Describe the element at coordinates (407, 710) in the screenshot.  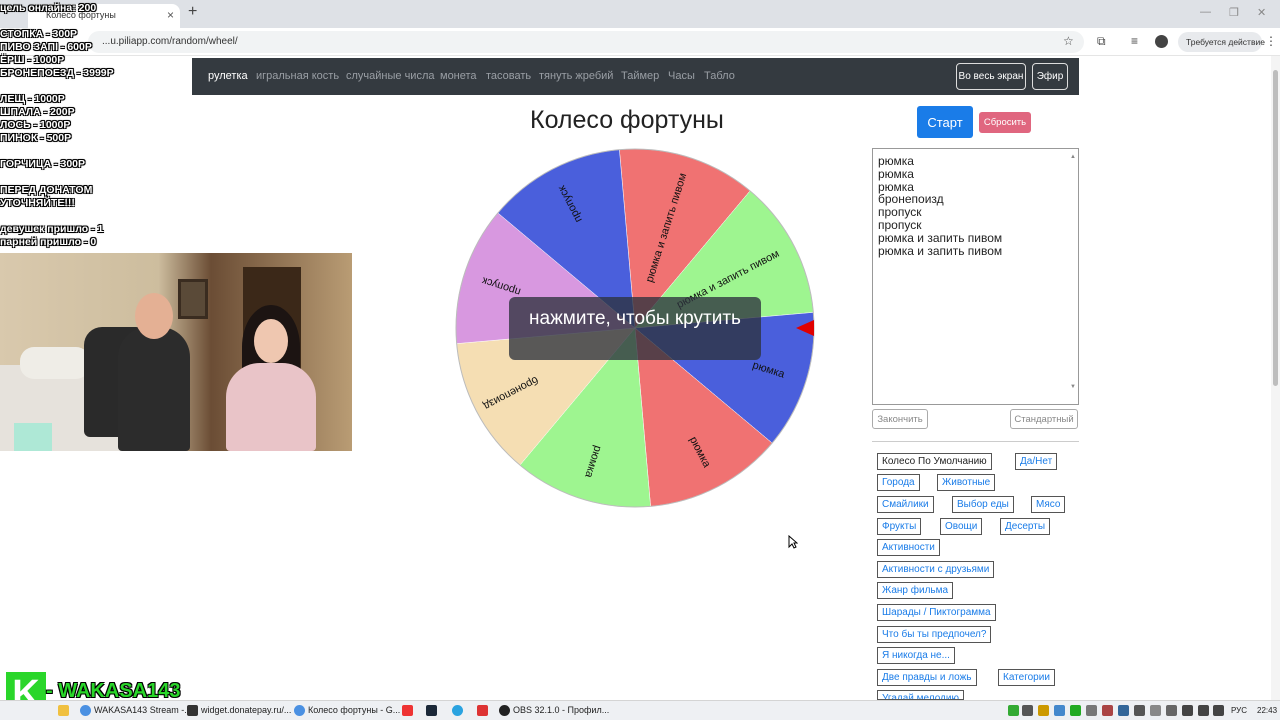
I see `yandex-icon` at that location.